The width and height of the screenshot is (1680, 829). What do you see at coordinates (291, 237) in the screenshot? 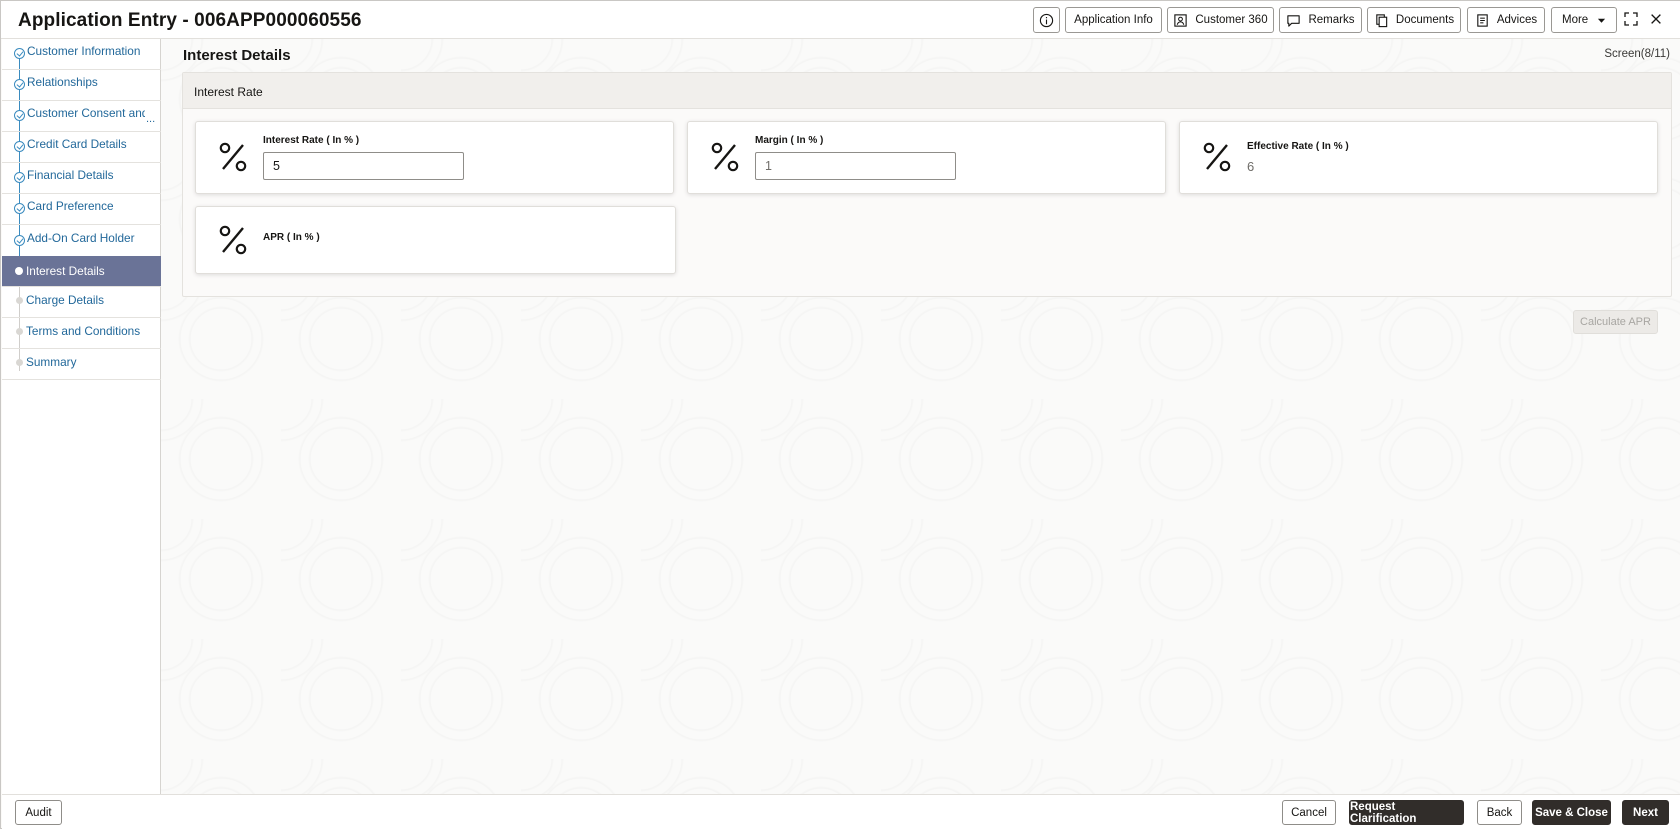
I see `apr-label: APR ( In % )` at bounding box center [291, 237].